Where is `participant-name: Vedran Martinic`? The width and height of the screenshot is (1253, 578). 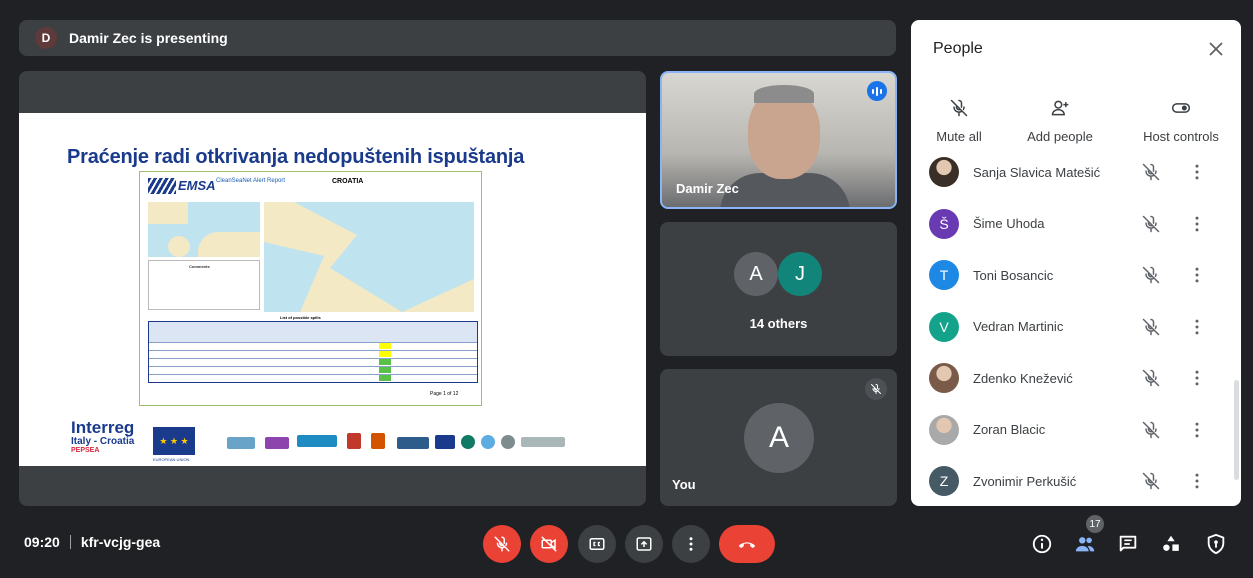
participant-name: Vedran Martinic is located at coordinates (1018, 326).